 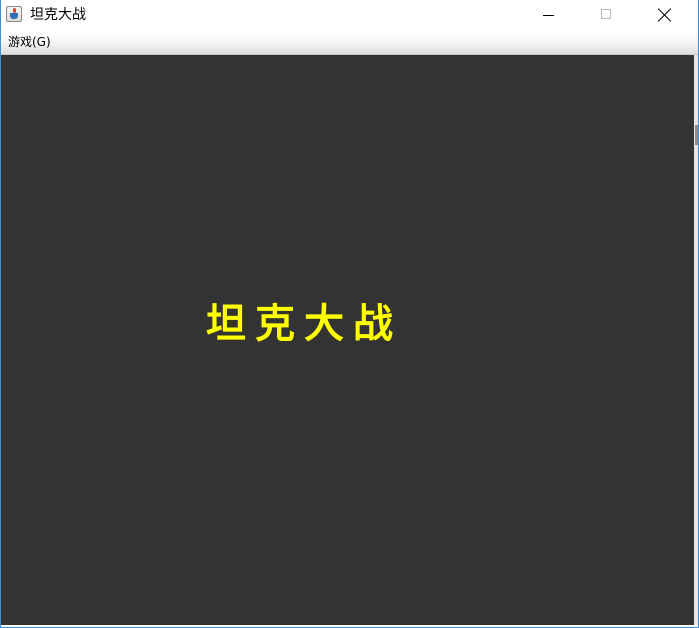 I want to click on maximize-icon, so click(x=606, y=14).